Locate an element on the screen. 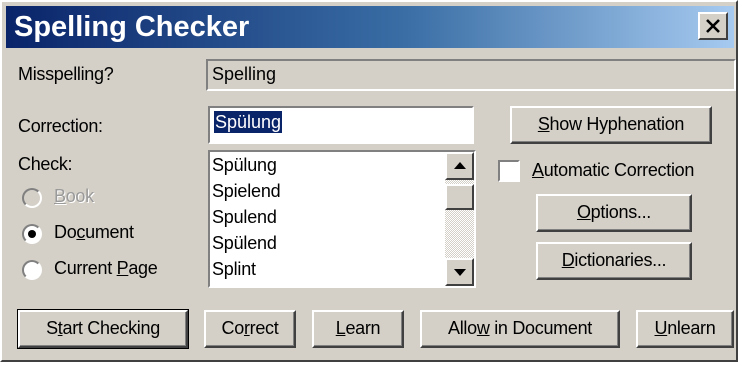 The image size is (742, 366). close-icon is located at coordinates (713, 26).